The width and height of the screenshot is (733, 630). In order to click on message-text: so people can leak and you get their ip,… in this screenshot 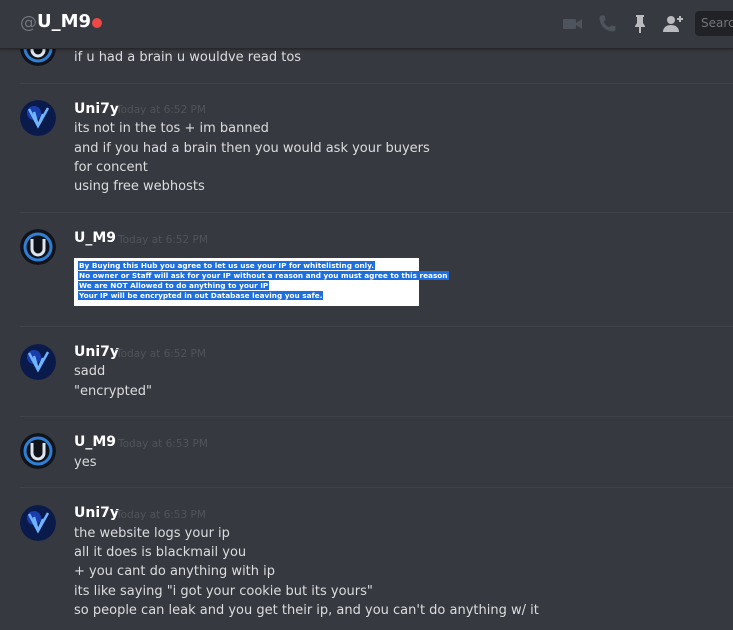, I will do `click(306, 610)`.